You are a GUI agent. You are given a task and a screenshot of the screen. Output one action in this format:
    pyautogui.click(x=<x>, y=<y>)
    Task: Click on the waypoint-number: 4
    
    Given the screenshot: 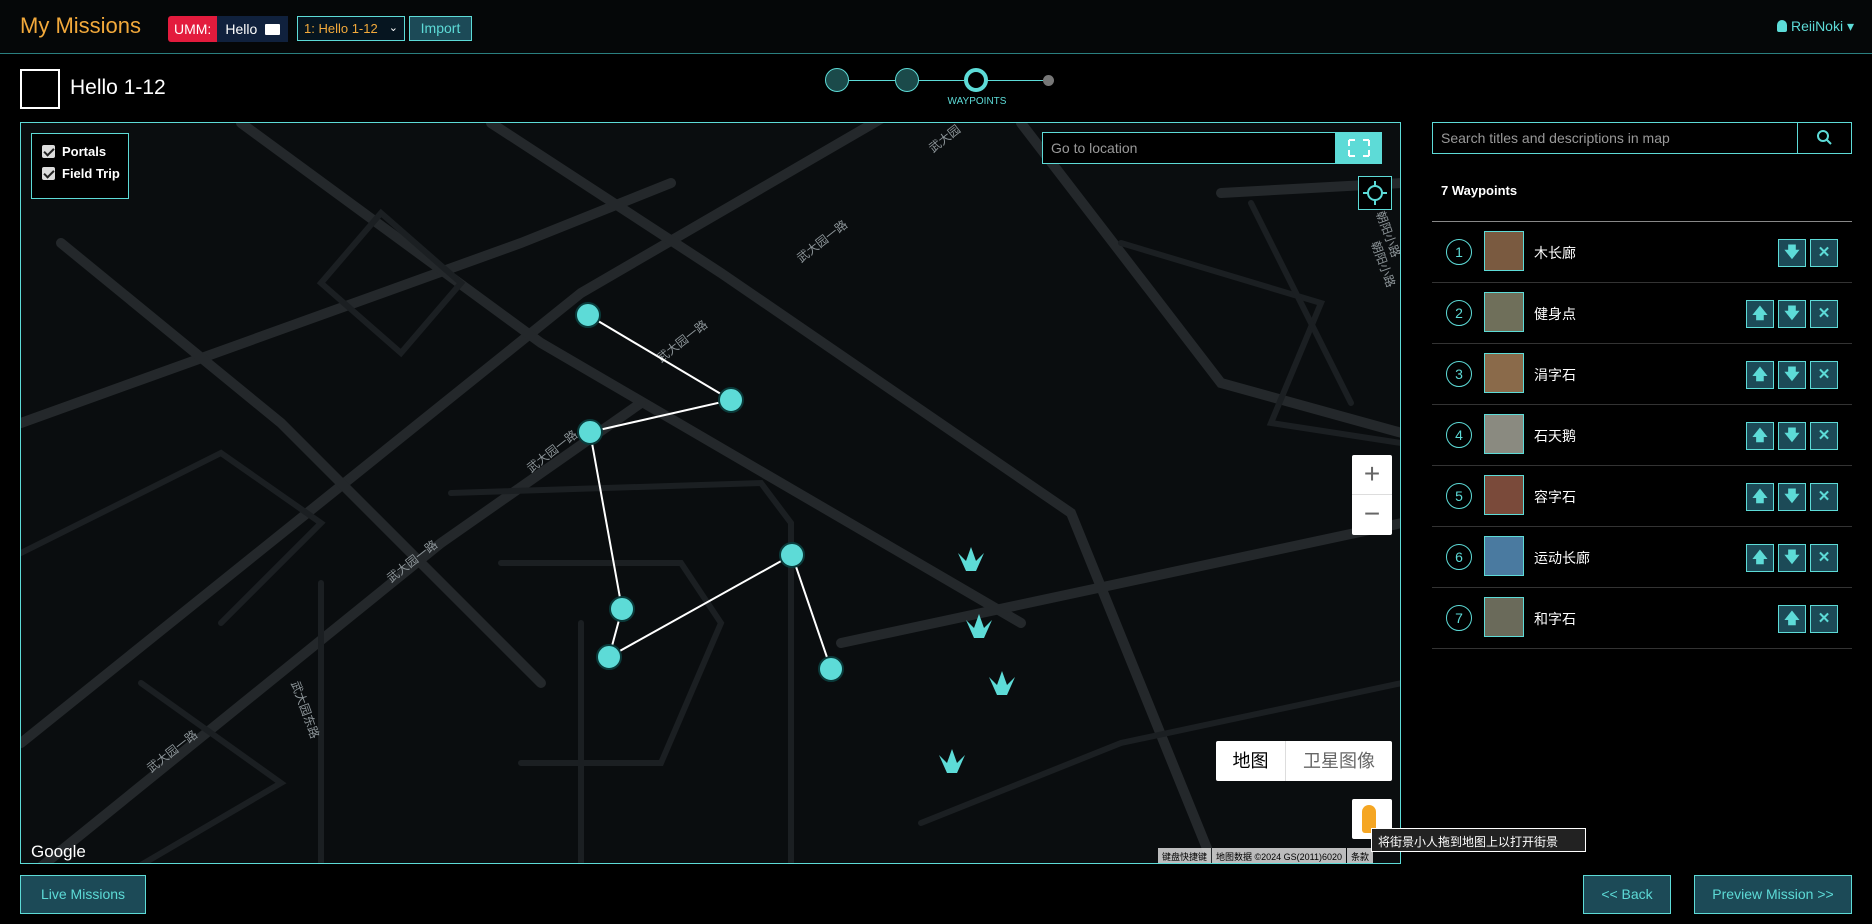 What is the action you would take?
    pyautogui.click(x=1459, y=435)
    